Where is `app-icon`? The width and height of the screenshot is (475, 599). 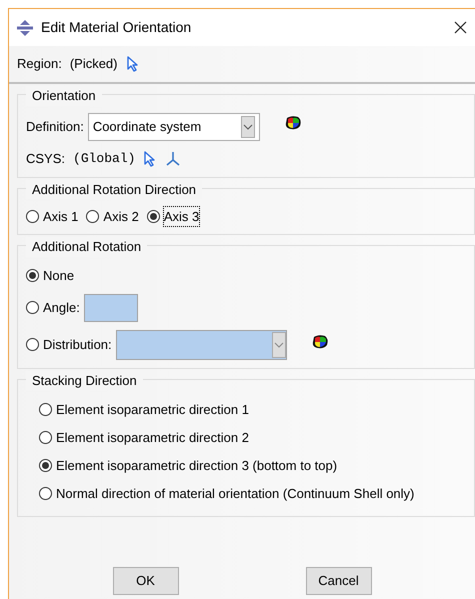
app-icon is located at coordinates (25, 28).